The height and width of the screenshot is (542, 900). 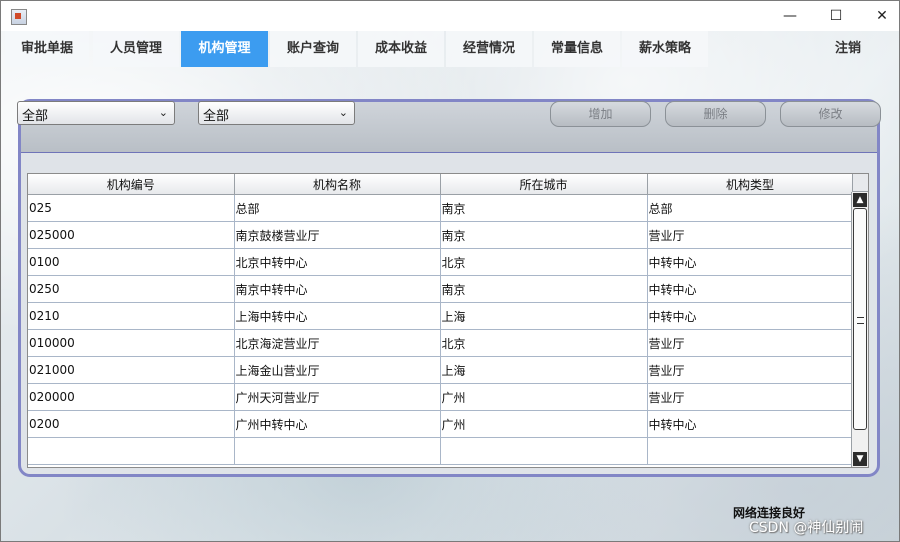 I want to click on table-row: 0210 上海中转中心 上海 中转中心, so click(x=441, y=316).